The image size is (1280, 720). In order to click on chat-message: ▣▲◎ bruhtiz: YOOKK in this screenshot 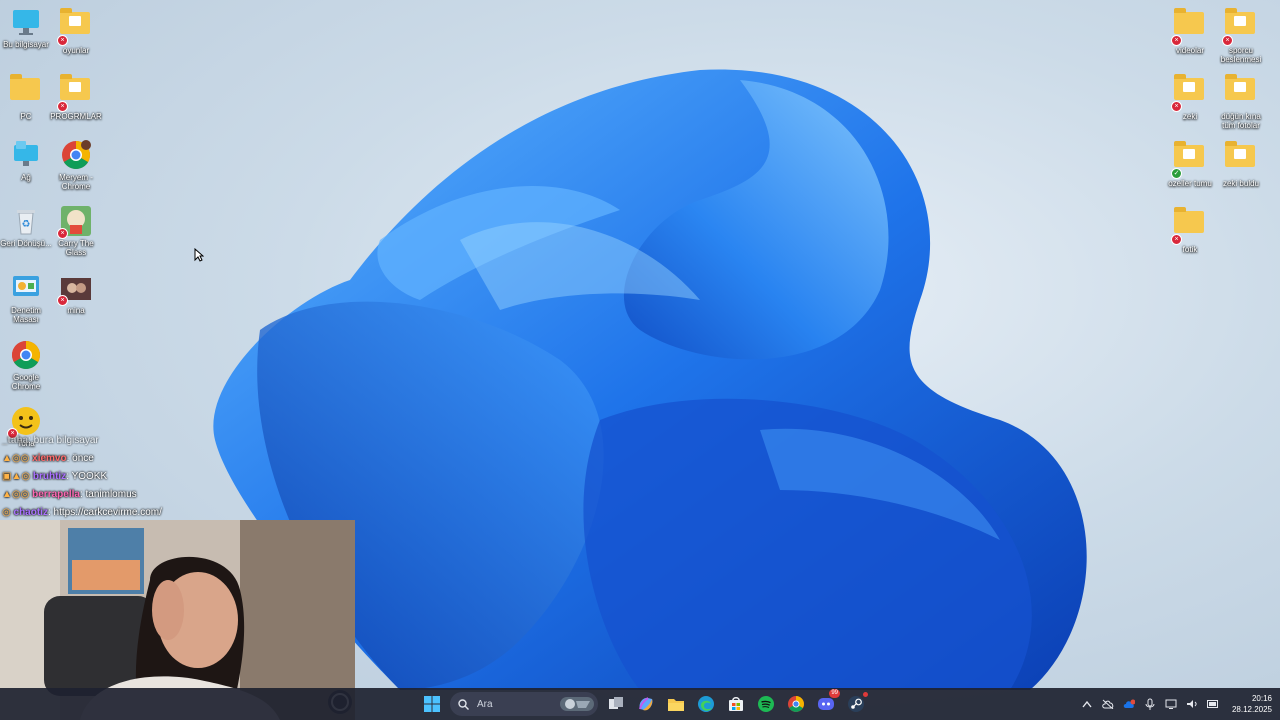, I will do `click(102, 477)`.